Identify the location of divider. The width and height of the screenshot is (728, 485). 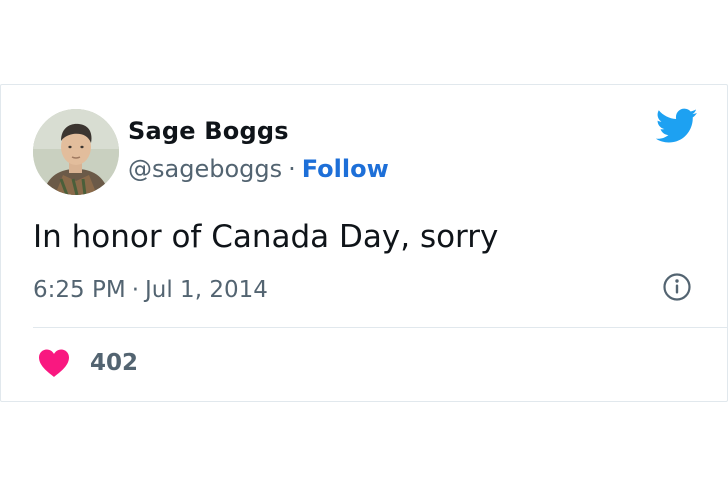
(380, 327).